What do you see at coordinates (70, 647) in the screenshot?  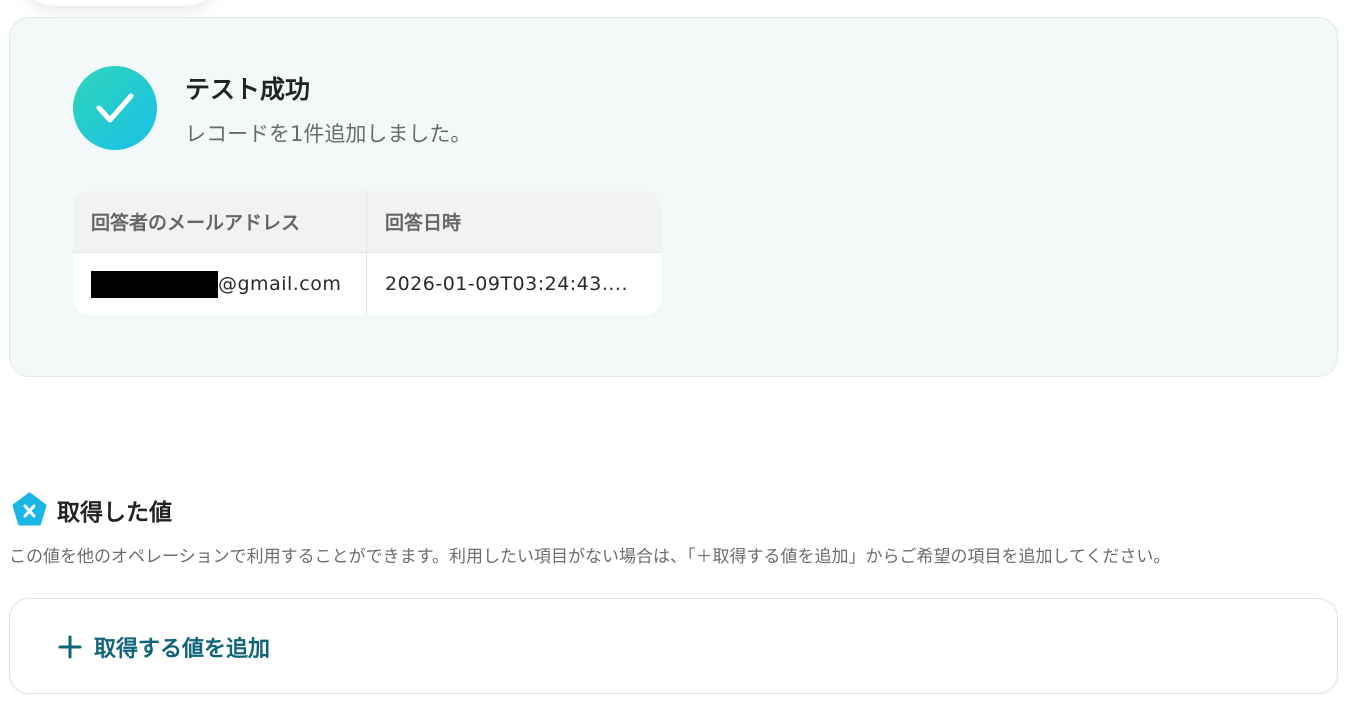 I see `plus-icon` at bounding box center [70, 647].